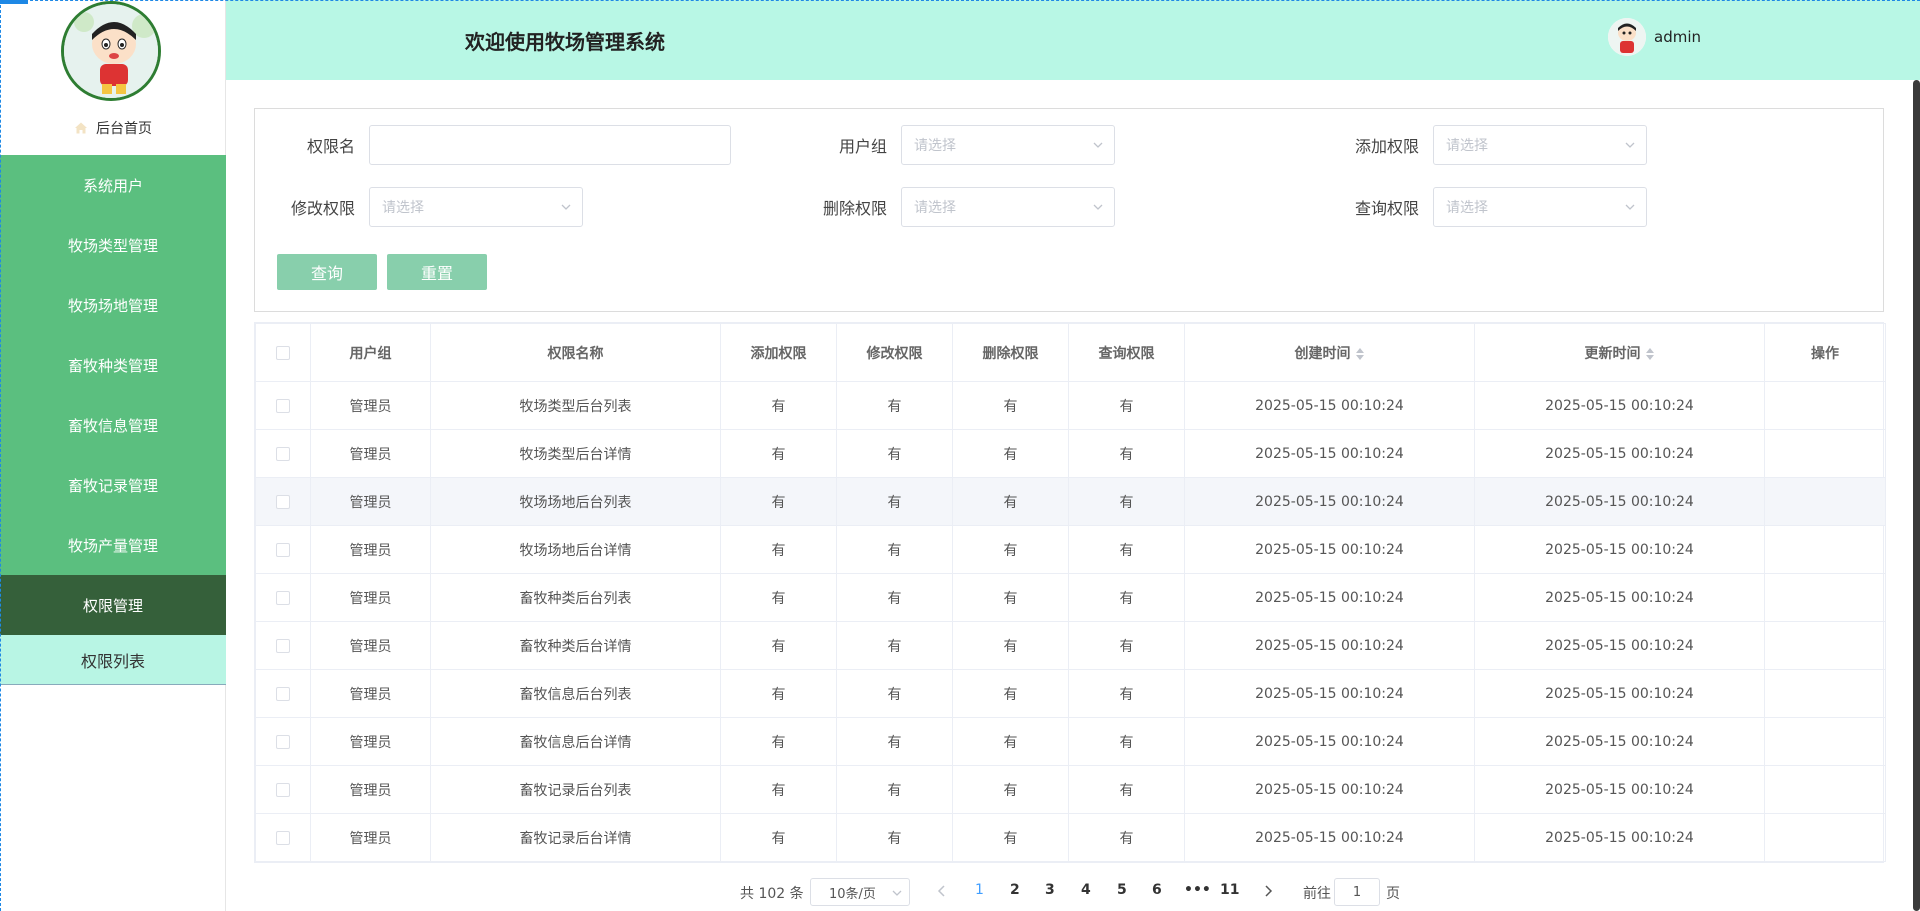 The image size is (1920, 911). Describe the element at coordinates (437, 272) in the screenshot. I see `reset-button: 重置` at that location.